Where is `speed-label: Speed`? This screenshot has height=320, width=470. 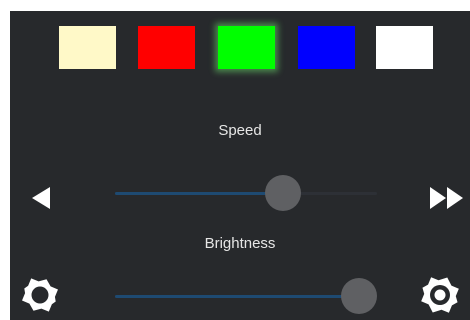 speed-label: Speed is located at coordinates (240, 130).